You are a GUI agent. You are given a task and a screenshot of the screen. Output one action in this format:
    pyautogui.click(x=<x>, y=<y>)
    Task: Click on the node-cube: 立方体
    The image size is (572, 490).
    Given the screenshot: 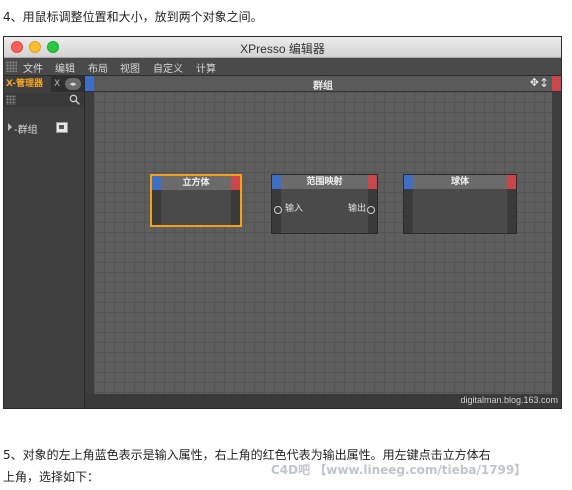 What is the action you would take?
    pyautogui.click(x=196, y=200)
    